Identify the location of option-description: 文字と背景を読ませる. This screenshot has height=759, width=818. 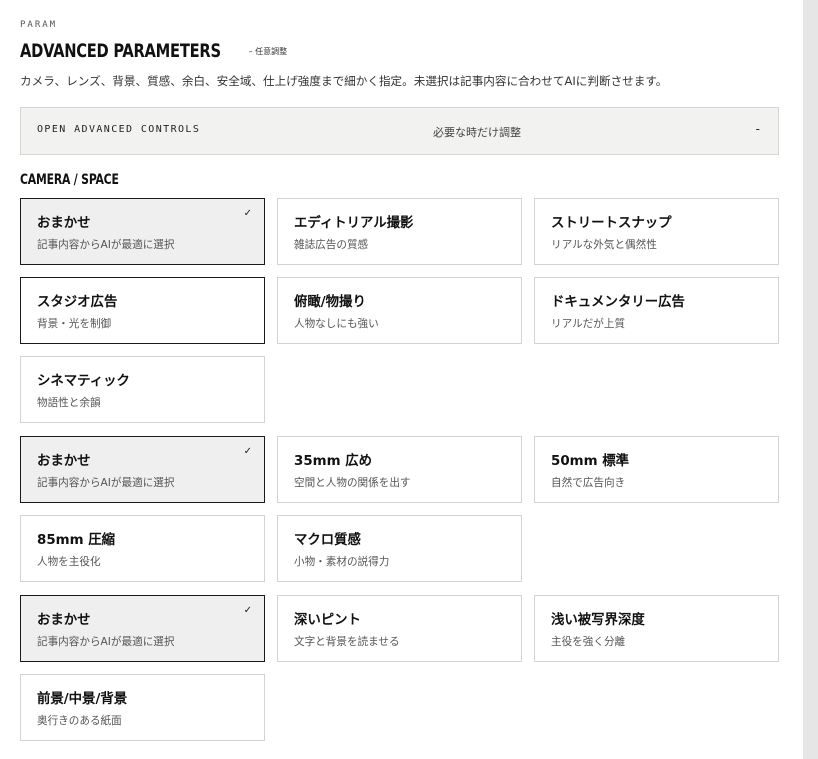
(347, 642).